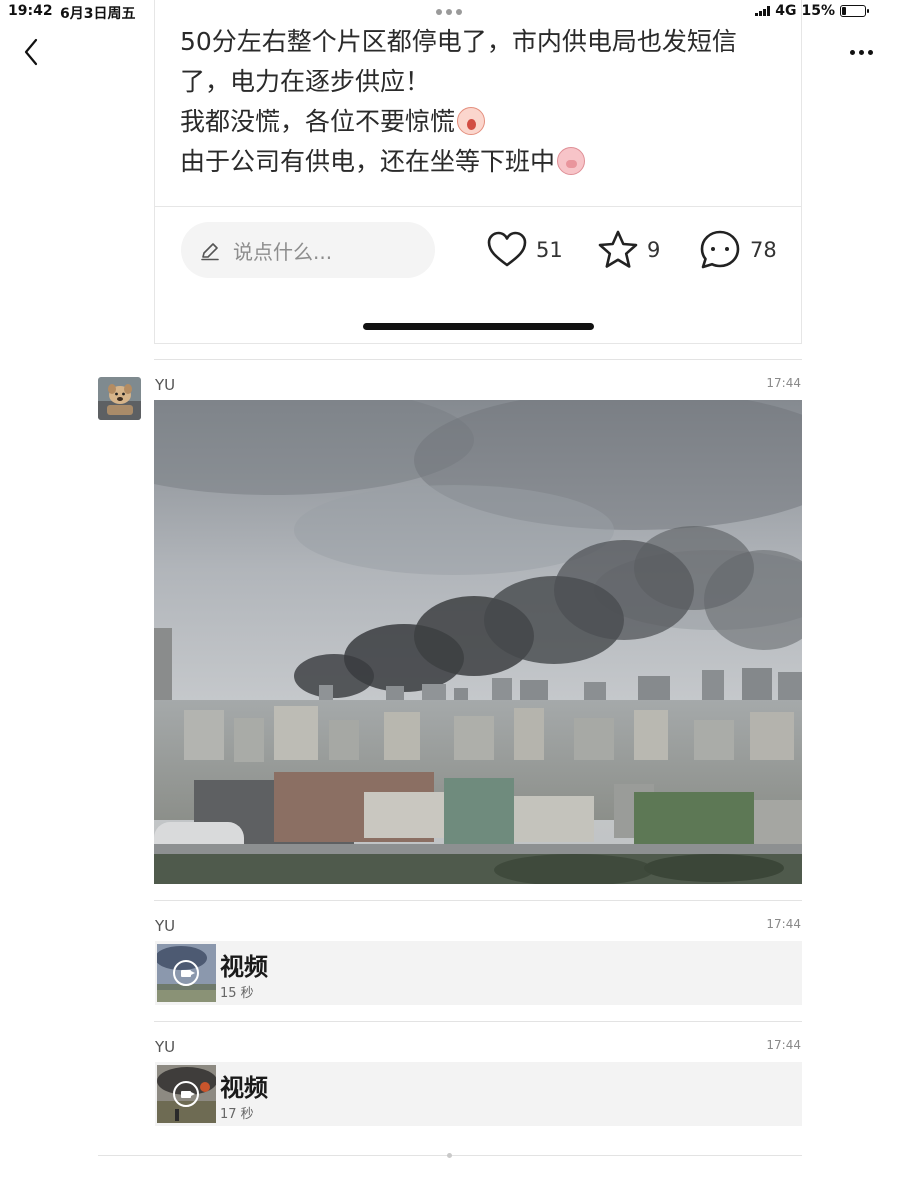 This screenshot has height=1200, width=900. I want to click on scroll-dot, so click(449, 1155).